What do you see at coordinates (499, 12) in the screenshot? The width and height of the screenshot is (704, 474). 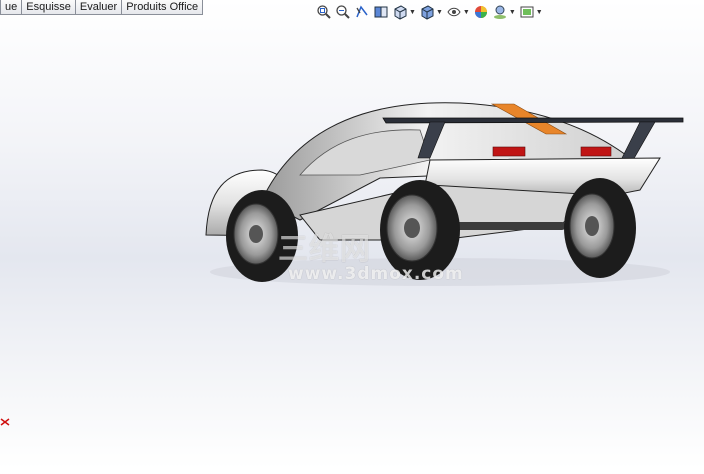 I see `apply-scene-icon` at bounding box center [499, 12].